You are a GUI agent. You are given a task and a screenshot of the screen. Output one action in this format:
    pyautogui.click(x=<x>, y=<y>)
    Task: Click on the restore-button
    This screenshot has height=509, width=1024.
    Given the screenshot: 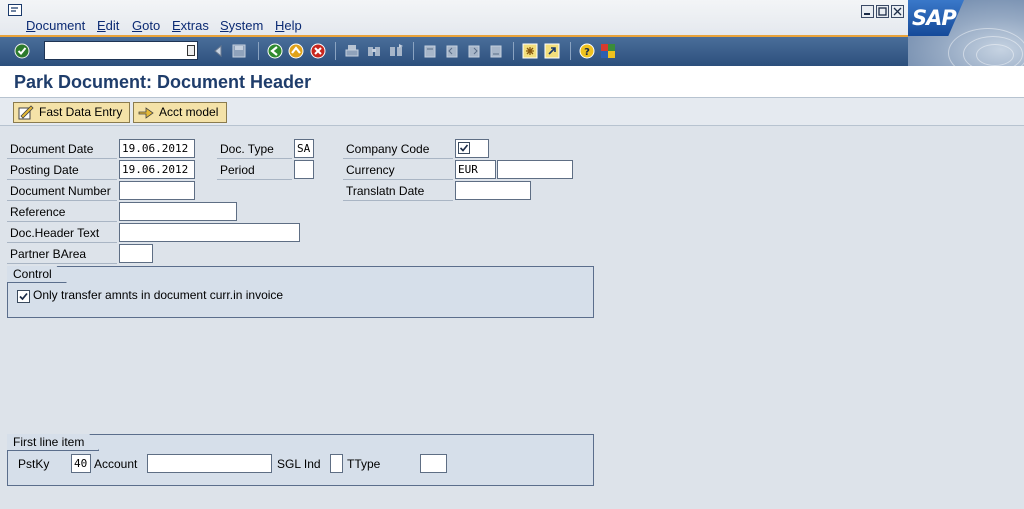 What is the action you would take?
    pyautogui.click(x=882, y=11)
    